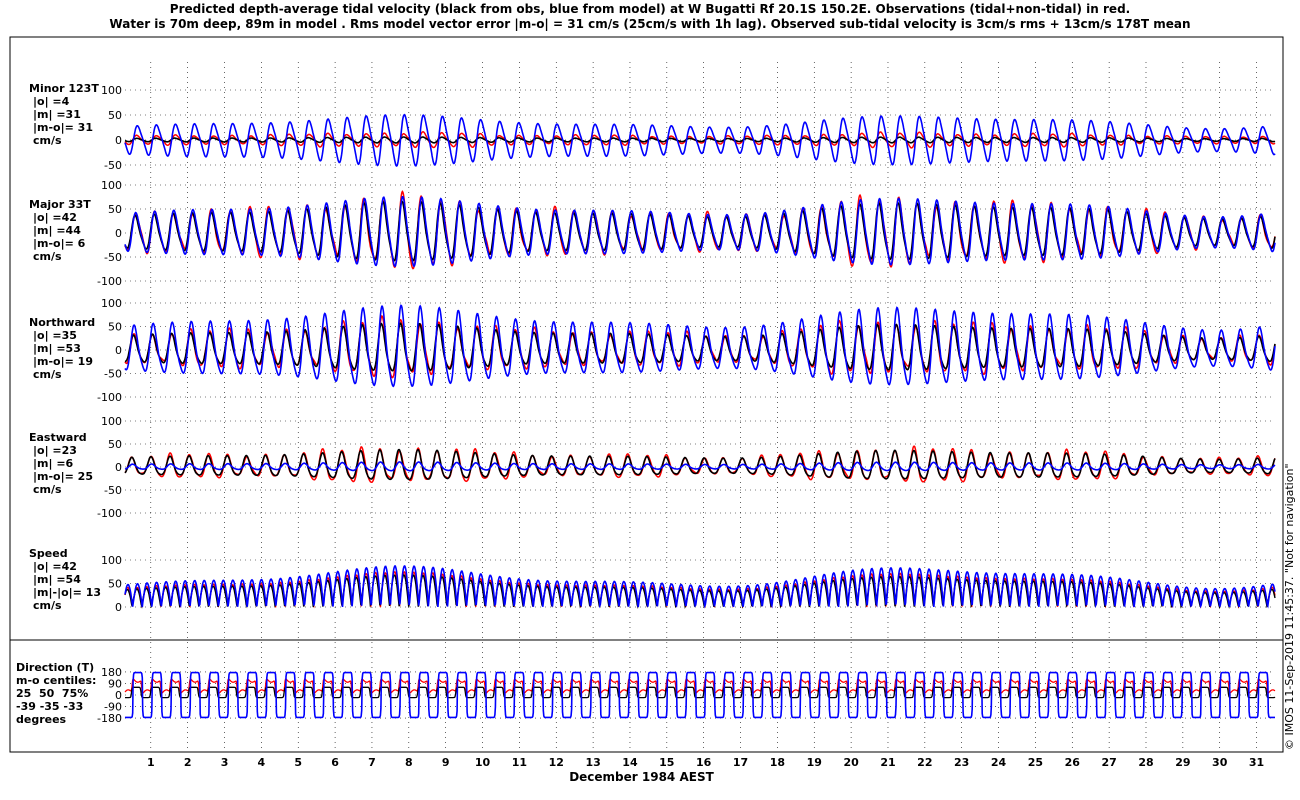 This screenshot has height=800, width=1300. I want to click on x-tick-label-3: 3, so click(225, 762).